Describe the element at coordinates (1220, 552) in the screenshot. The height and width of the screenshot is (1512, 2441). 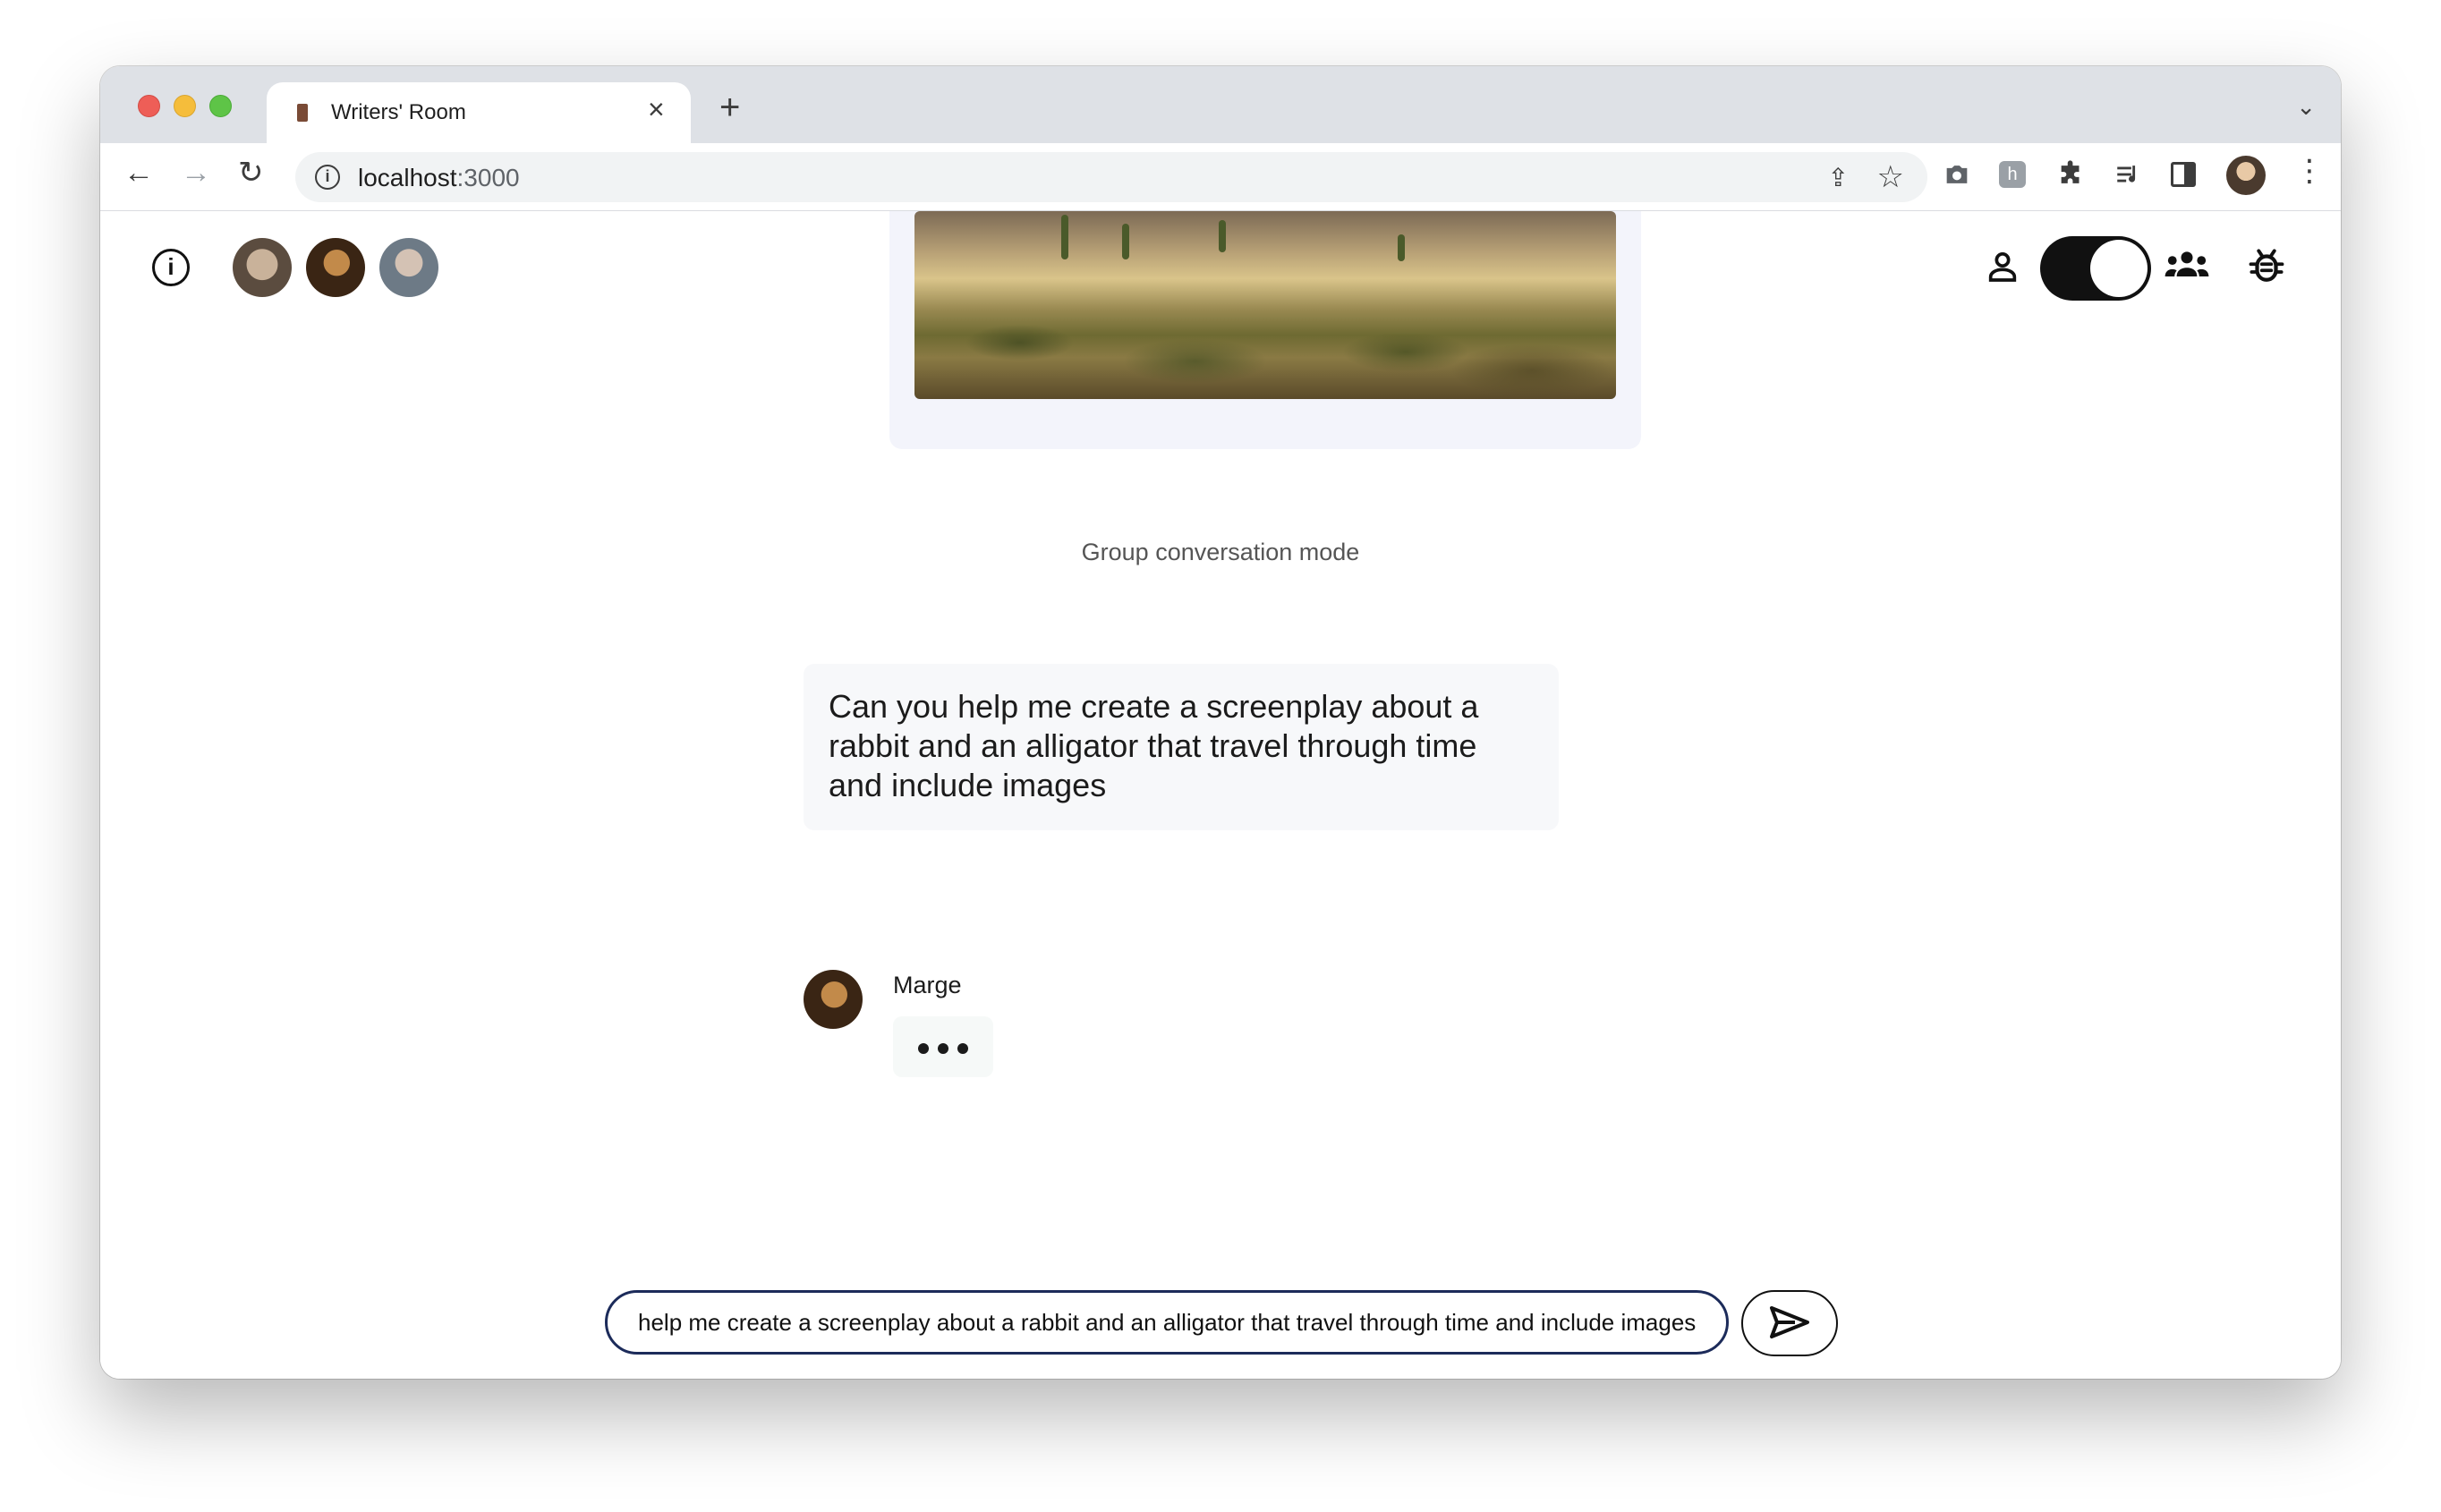
I see `conversation-mode-label: Group conversation mode` at that location.